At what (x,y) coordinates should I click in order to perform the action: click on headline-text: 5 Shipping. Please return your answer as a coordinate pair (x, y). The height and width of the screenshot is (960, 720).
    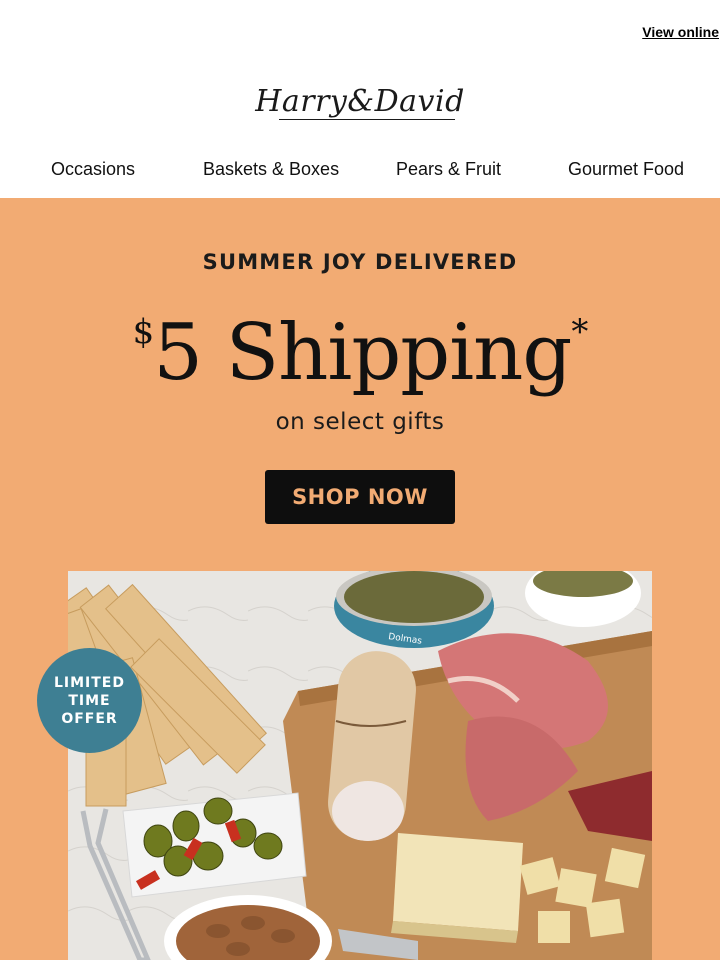
    Looking at the image, I should click on (362, 353).